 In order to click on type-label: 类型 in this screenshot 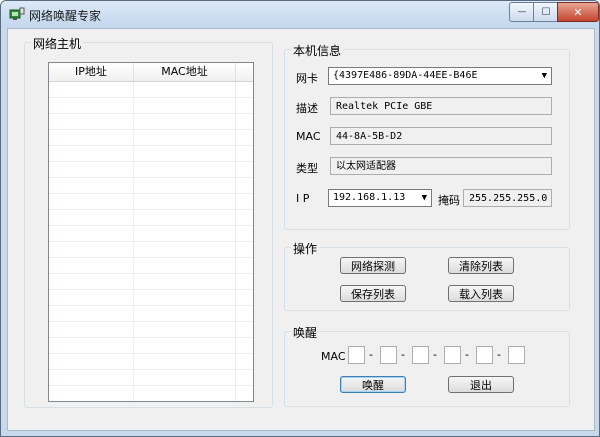, I will do `click(307, 168)`.